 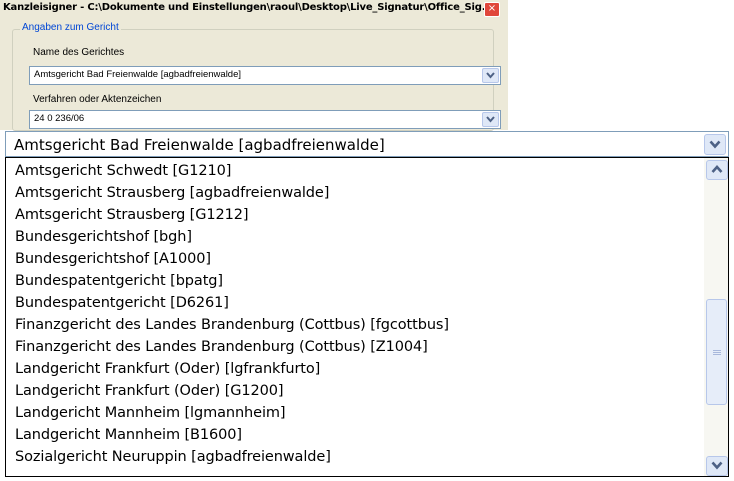 What do you see at coordinates (79, 52) in the screenshot?
I see `court-name-label: Name des Gerichtes` at bounding box center [79, 52].